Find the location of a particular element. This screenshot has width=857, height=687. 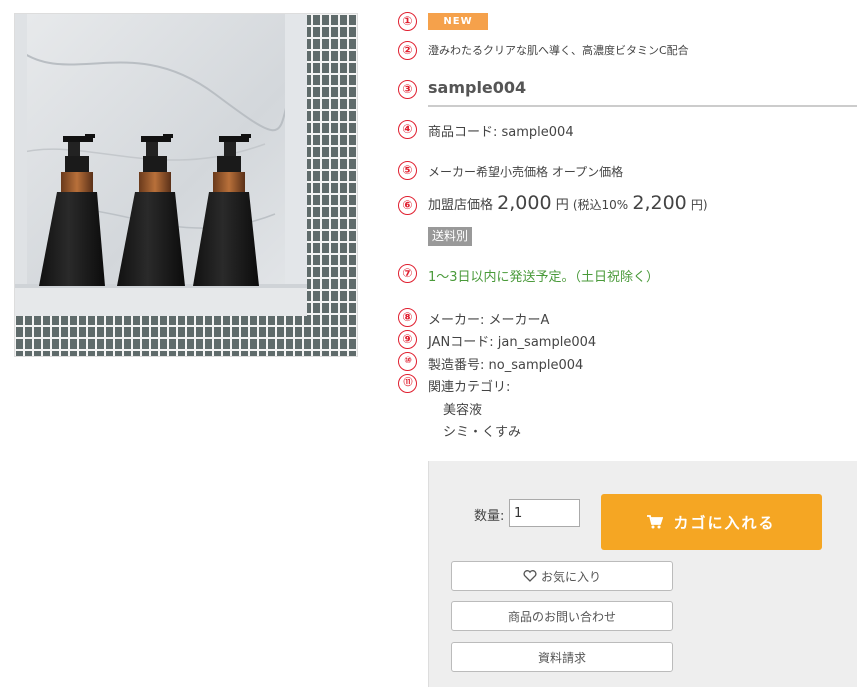

quantity-input is located at coordinates (544, 513).